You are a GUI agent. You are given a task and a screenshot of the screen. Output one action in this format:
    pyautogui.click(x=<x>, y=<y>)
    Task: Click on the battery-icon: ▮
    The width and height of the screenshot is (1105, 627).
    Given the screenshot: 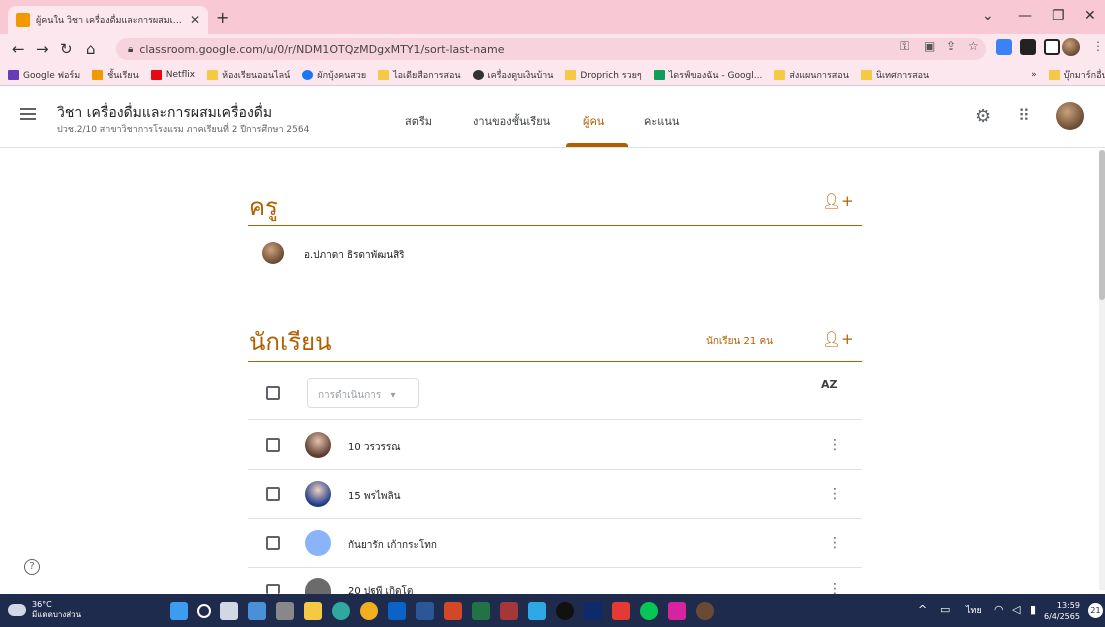 What is the action you would take?
    pyautogui.click(x=1033, y=609)
    